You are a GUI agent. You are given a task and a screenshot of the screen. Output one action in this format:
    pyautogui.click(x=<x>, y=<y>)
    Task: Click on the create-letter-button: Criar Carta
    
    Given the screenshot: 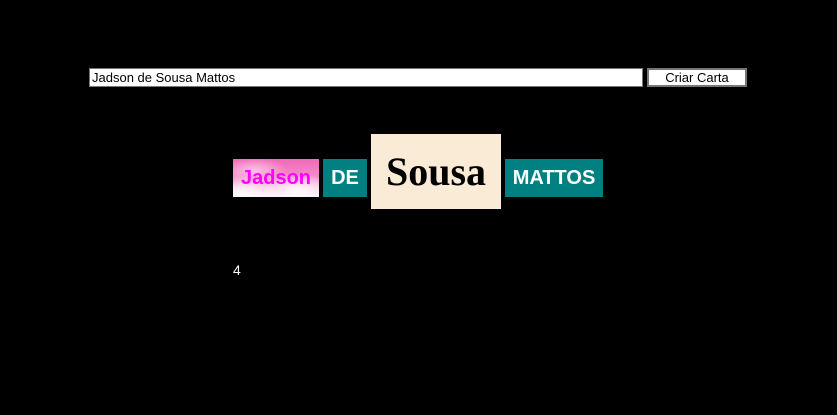 What is the action you would take?
    pyautogui.click(x=697, y=77)
    